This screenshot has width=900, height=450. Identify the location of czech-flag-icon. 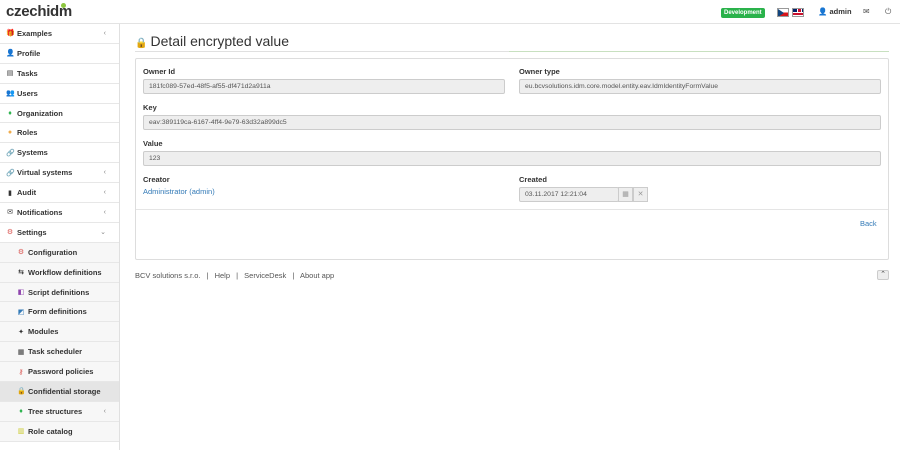
(783, 12).